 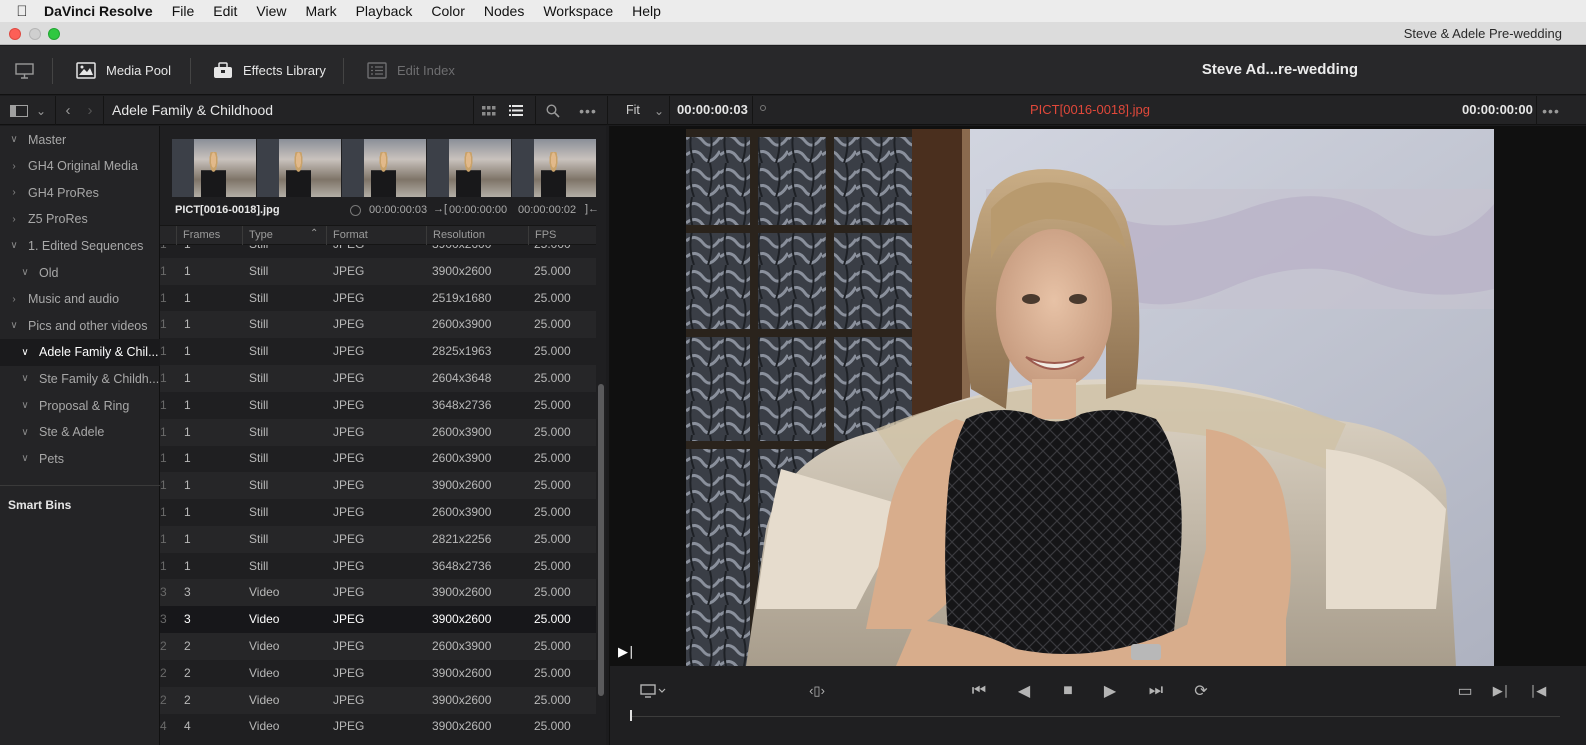 What do you see at coordinates (378, 351) in the screenshot?
I see `table-row: 1 1 Still JPEG 2825x1963 25.000` at bounding box center [378, 351].